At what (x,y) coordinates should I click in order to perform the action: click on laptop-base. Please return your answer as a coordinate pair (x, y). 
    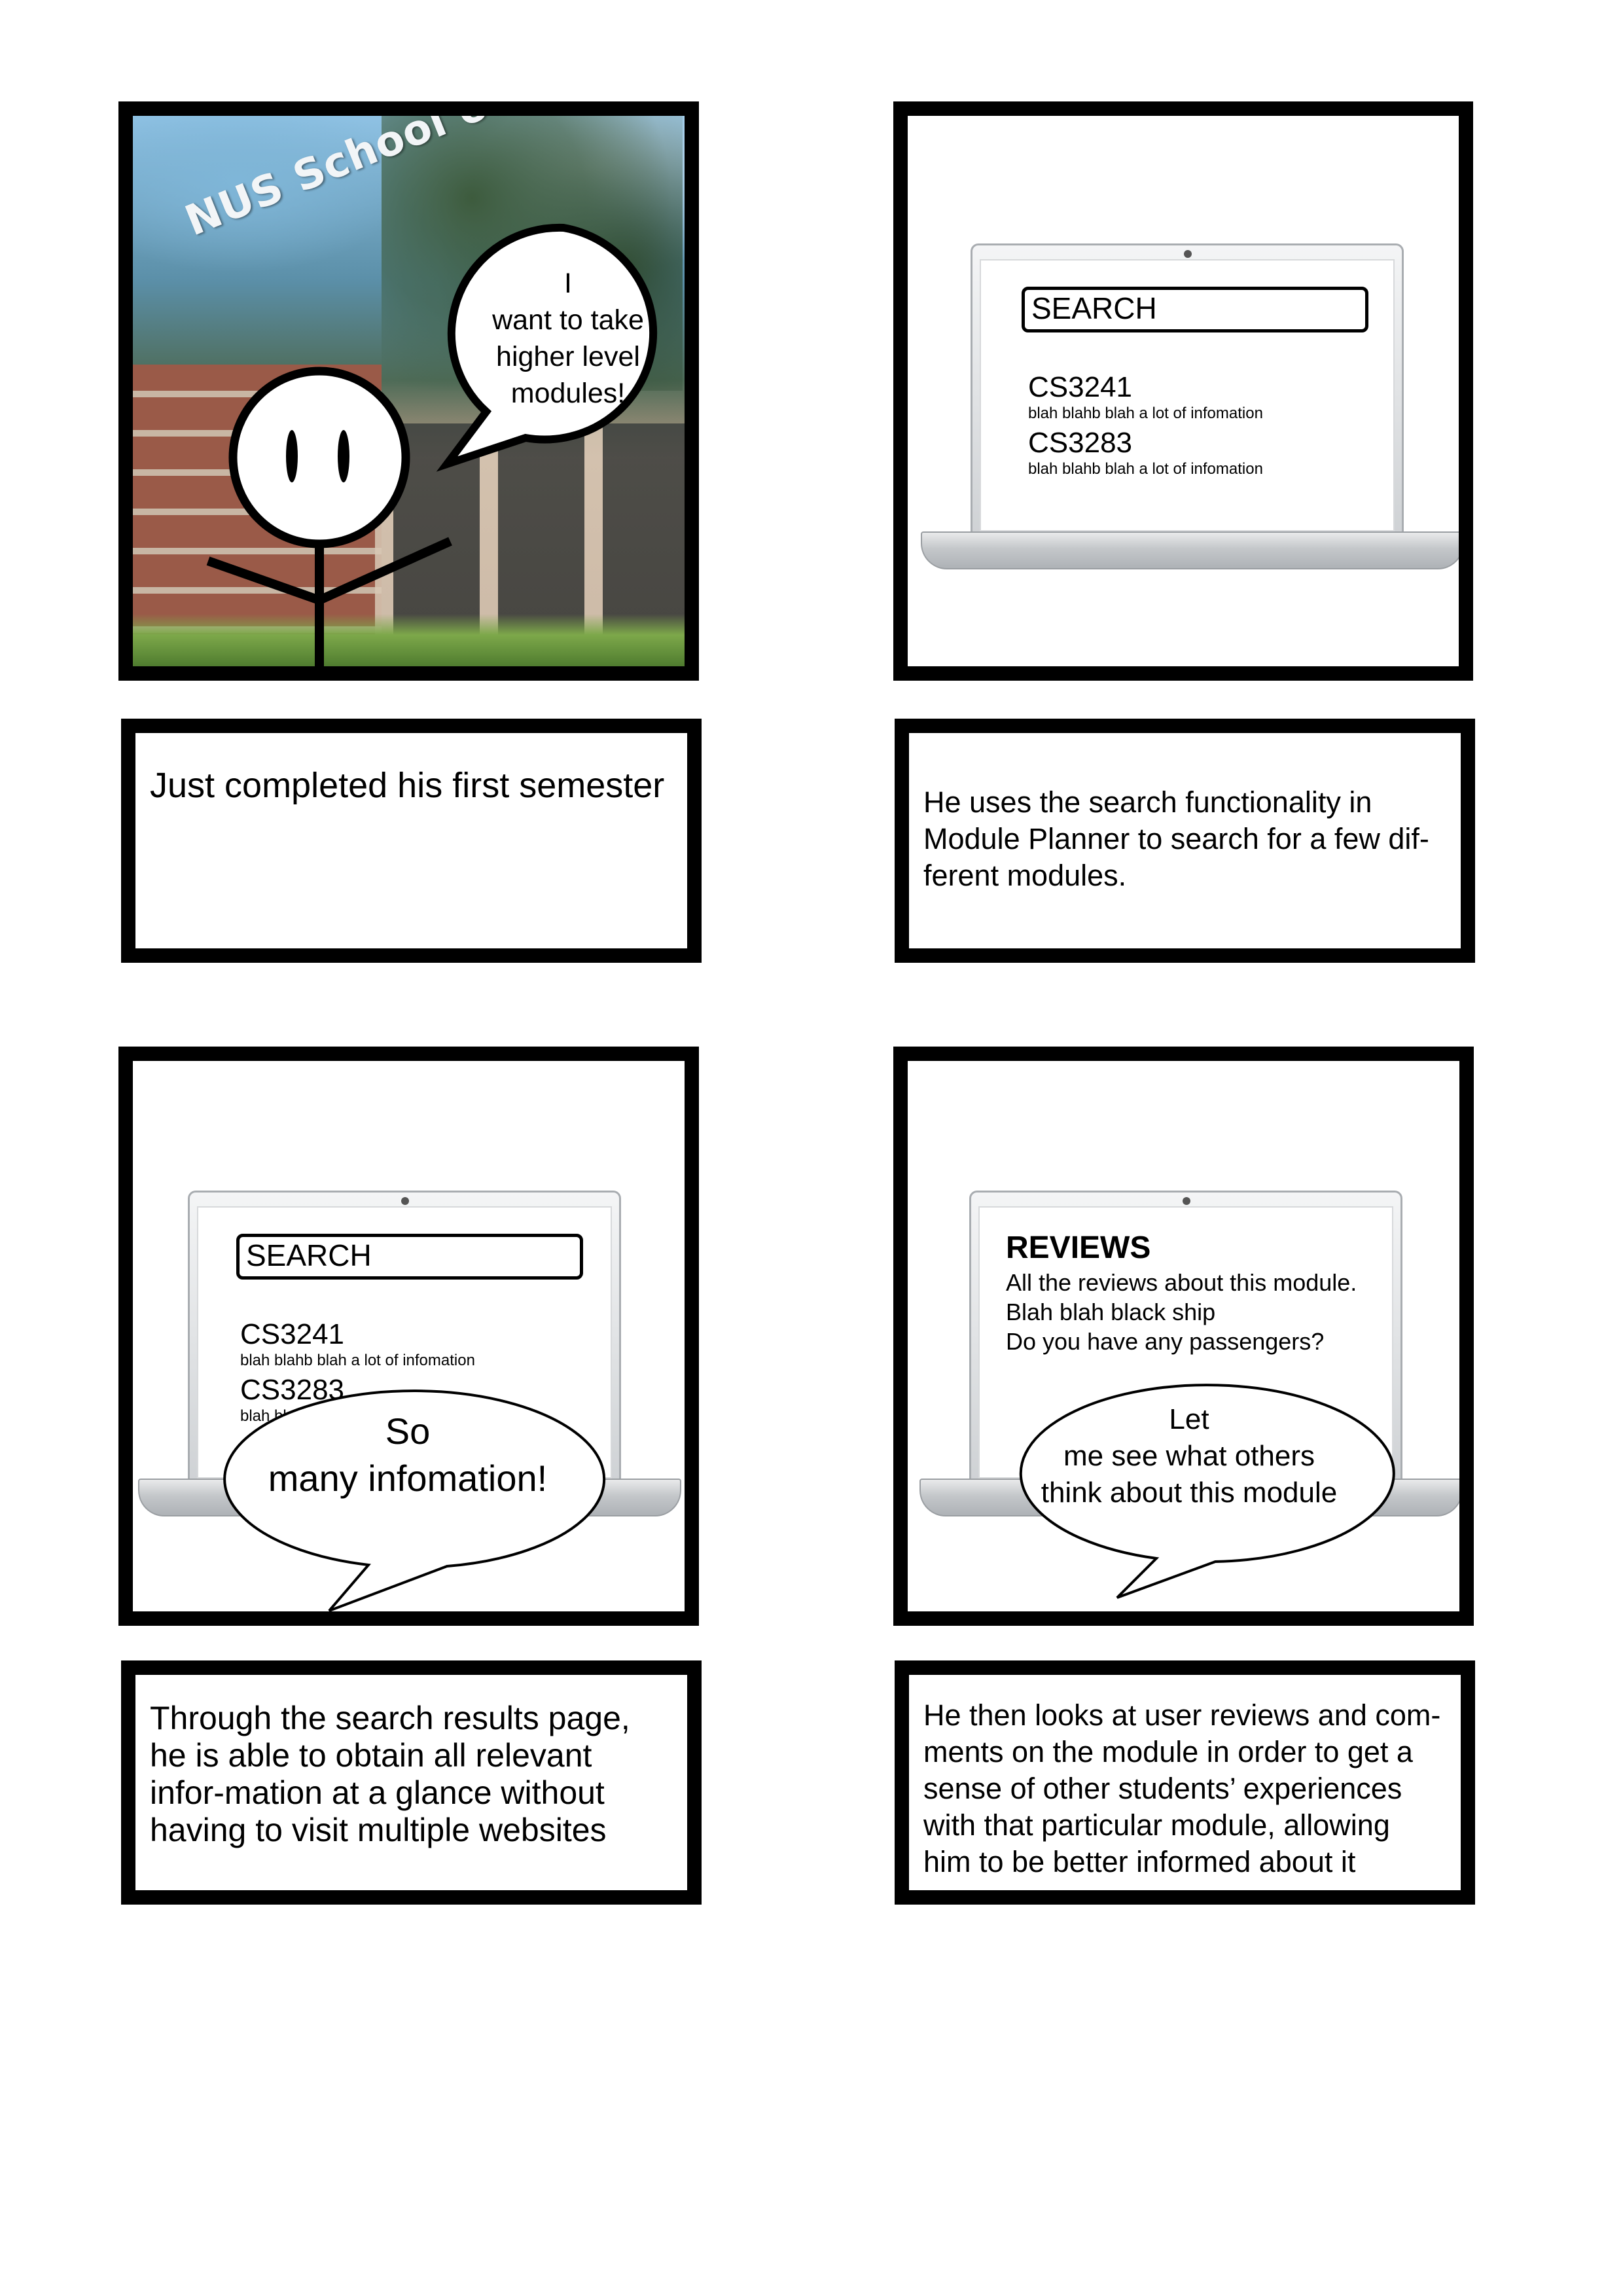
    Looking at the image, I should click on (1190, 550).